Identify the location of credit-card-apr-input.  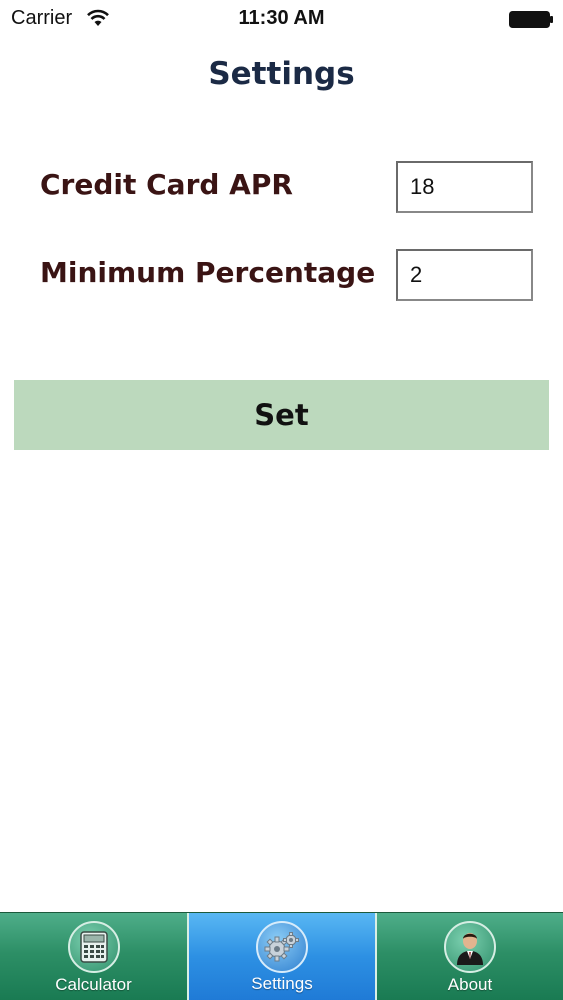
(464, 187).